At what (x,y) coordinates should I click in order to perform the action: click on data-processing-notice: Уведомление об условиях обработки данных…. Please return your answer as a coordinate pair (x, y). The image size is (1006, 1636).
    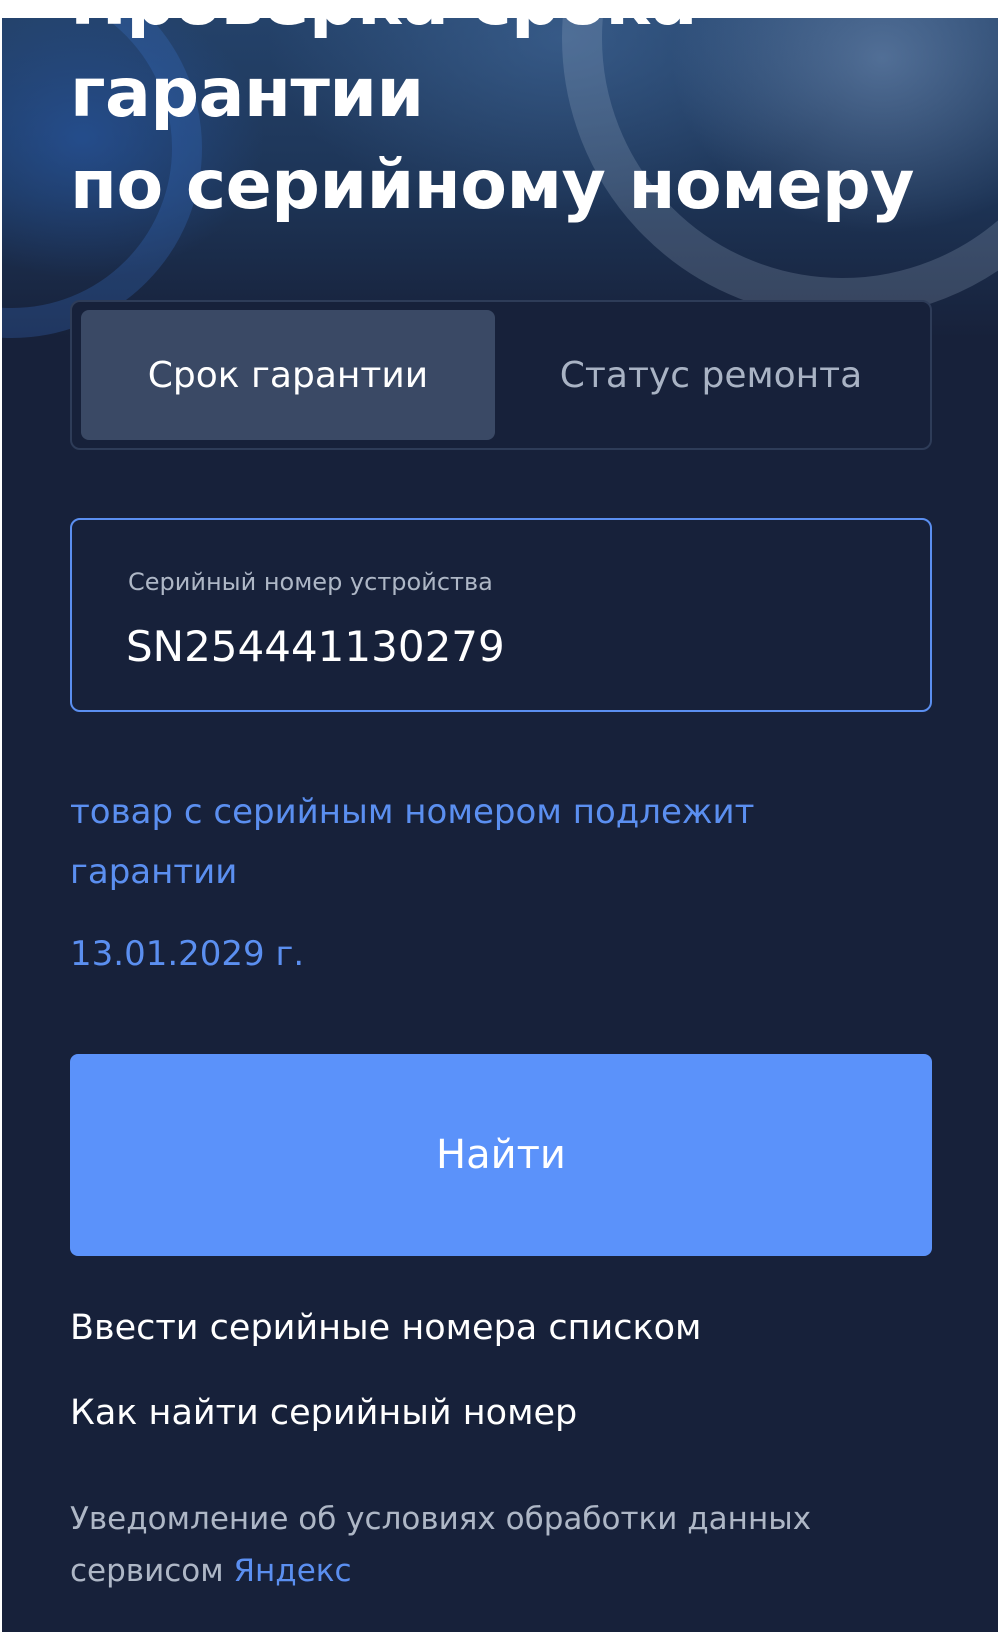
    Looking at the image, I should click on (500, 1545).